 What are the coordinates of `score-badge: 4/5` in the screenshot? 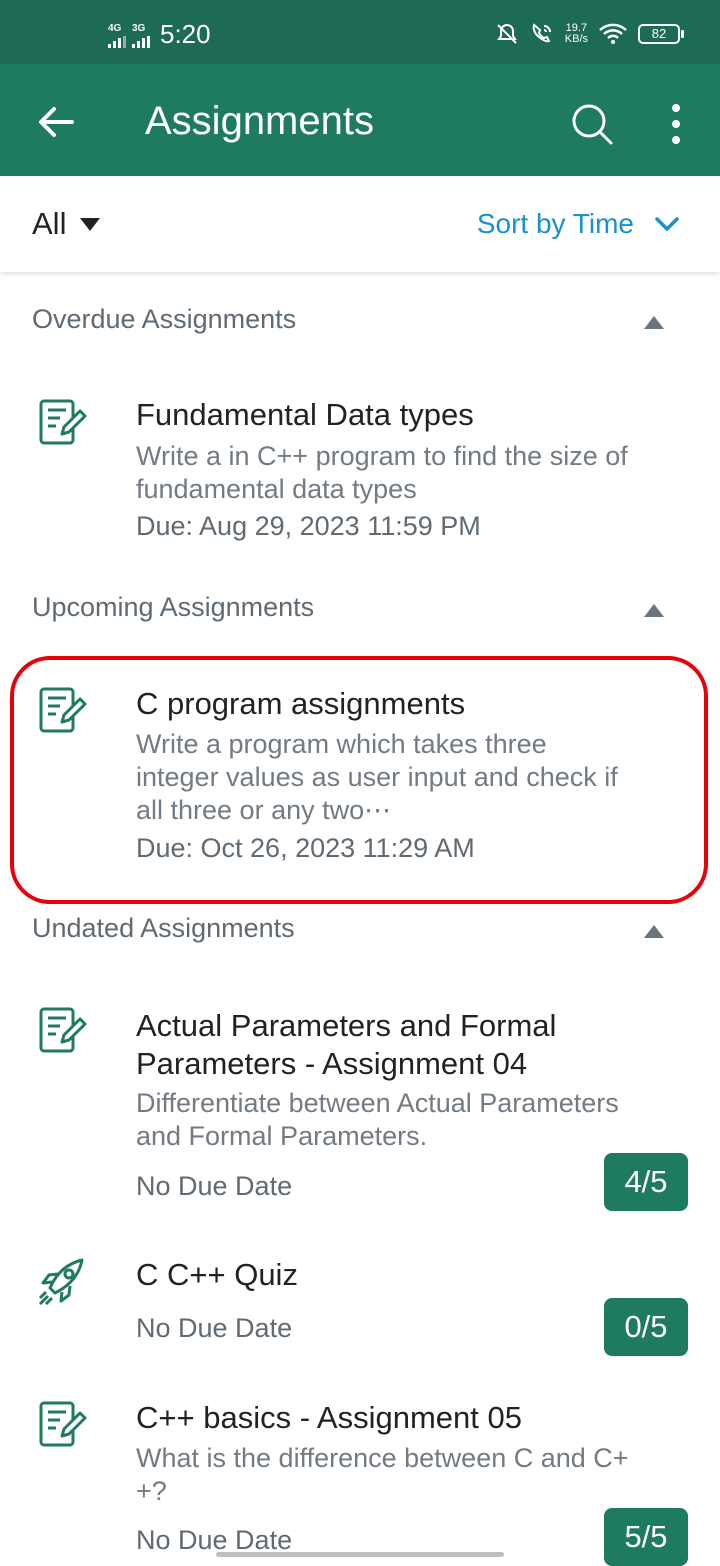 It's located at (646, 1182).